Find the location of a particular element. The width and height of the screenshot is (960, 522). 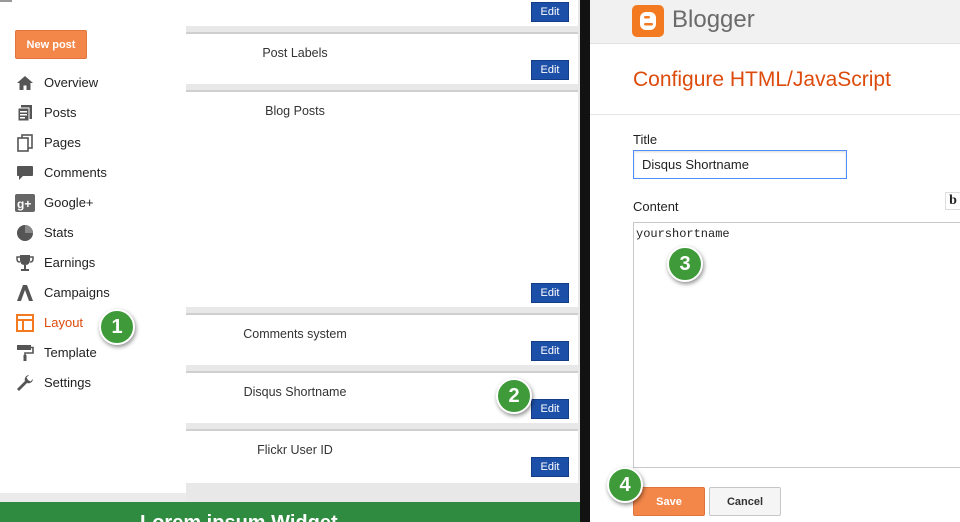

sidebar-item-pages: Pages is located at coordinates (93, 143).